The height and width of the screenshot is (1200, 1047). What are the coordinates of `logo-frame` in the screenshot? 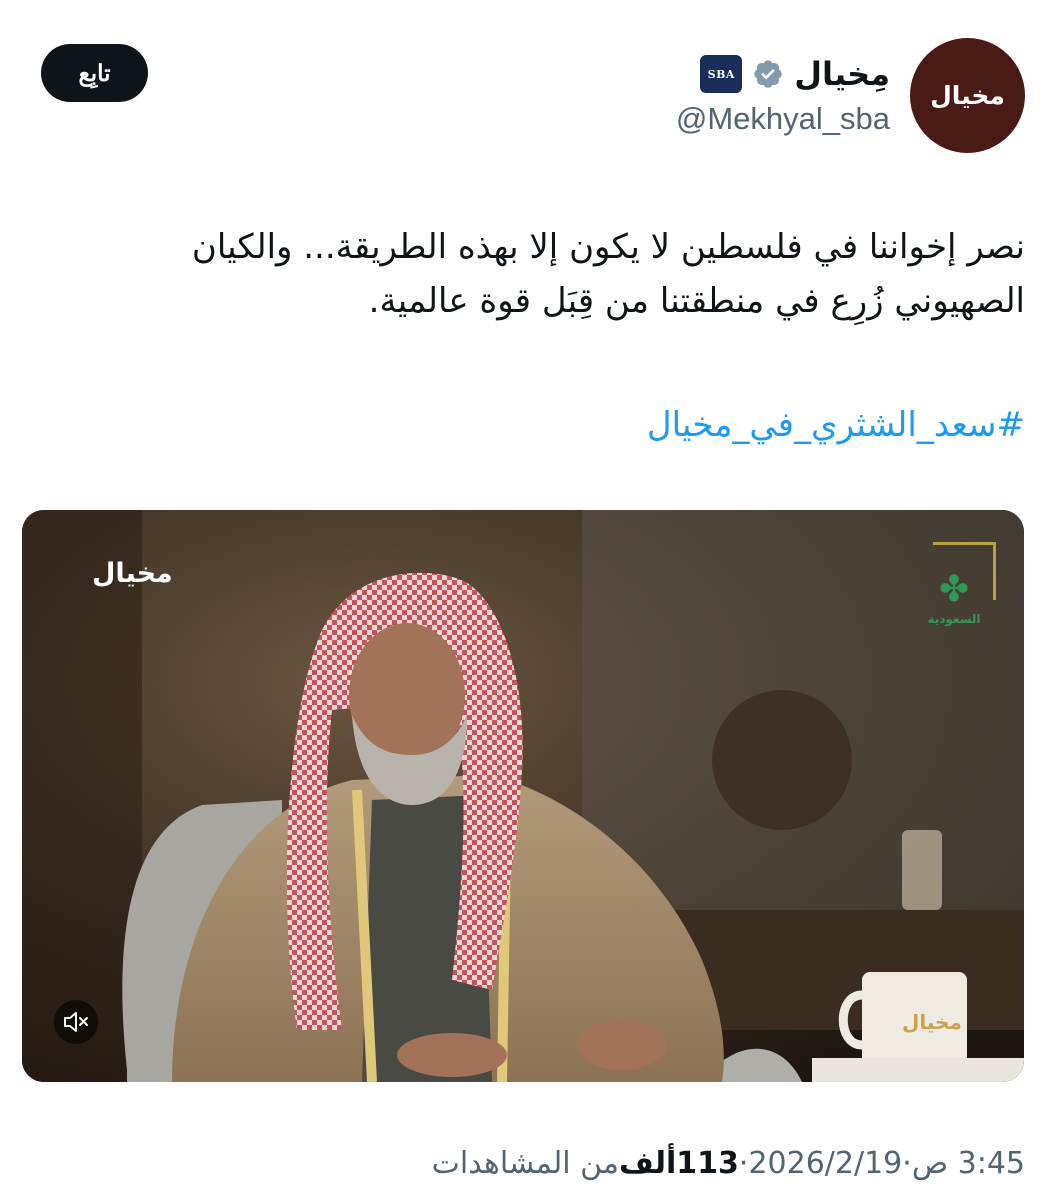 It's located at (964, 571).